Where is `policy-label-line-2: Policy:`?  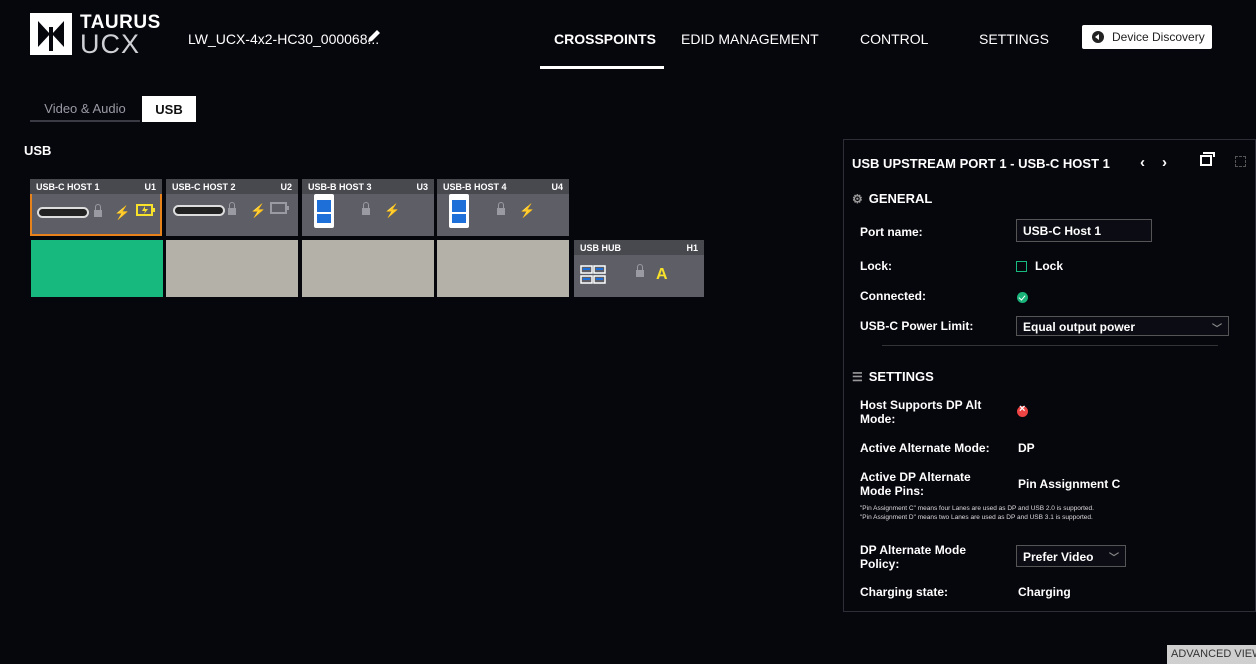
policy-label-line-2: Policy: is located at coordinates (880, 564).